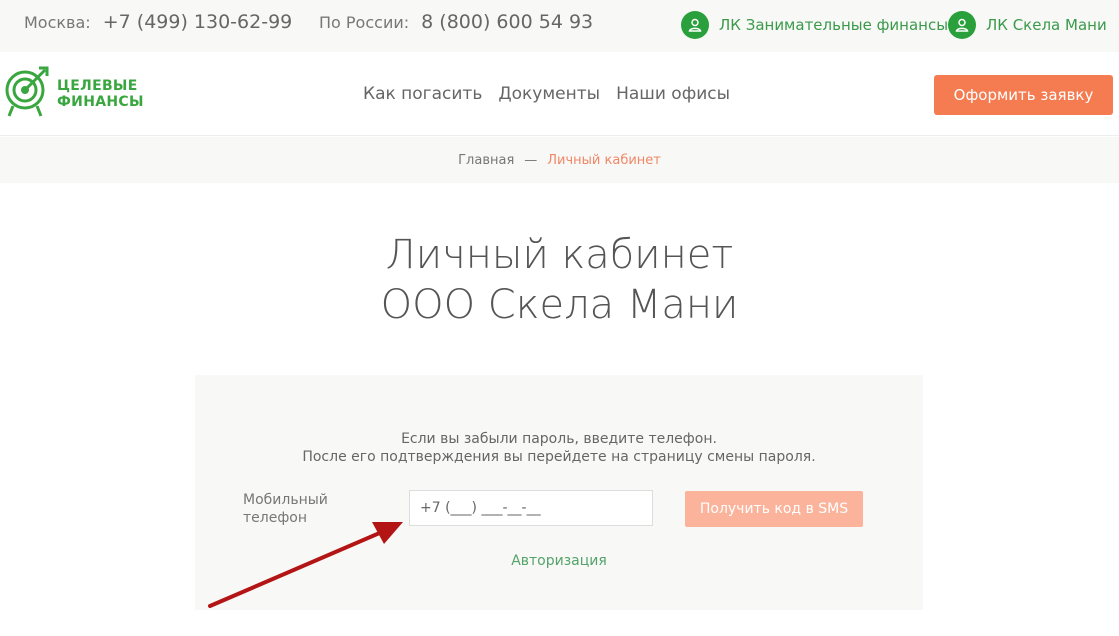  Describe the element at coordinates (559, 305) in the screenshot. I see `page-title-line2: ООО Скела Мани` at that location.